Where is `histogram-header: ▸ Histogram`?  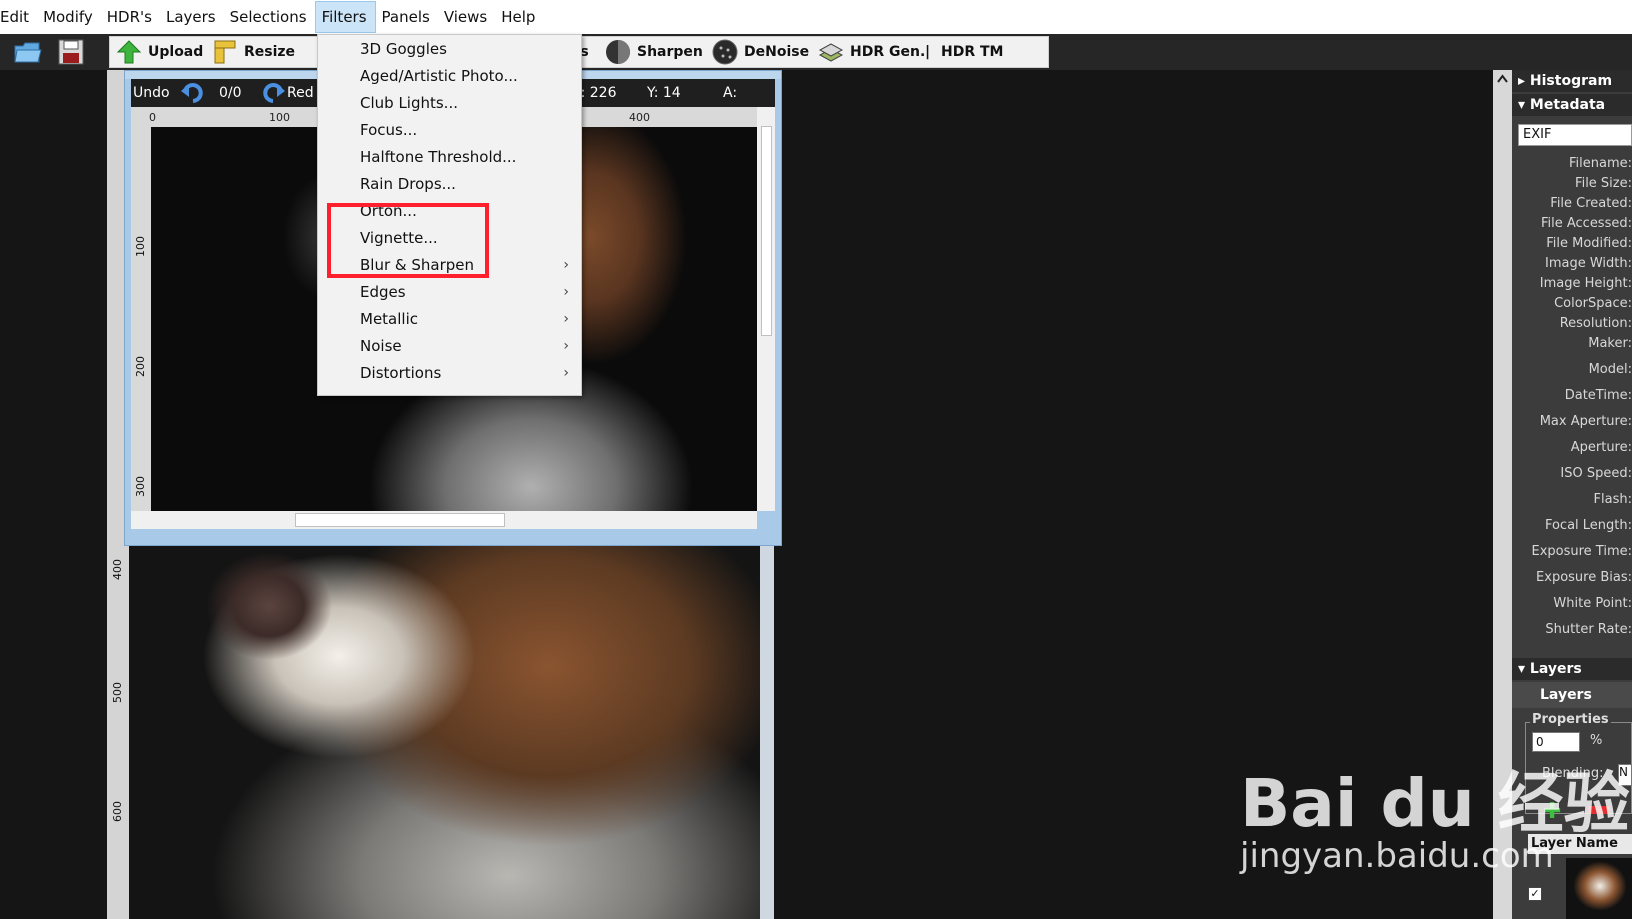
histogram-header: ▸ Histogram is located at coordinates (1572, 81).